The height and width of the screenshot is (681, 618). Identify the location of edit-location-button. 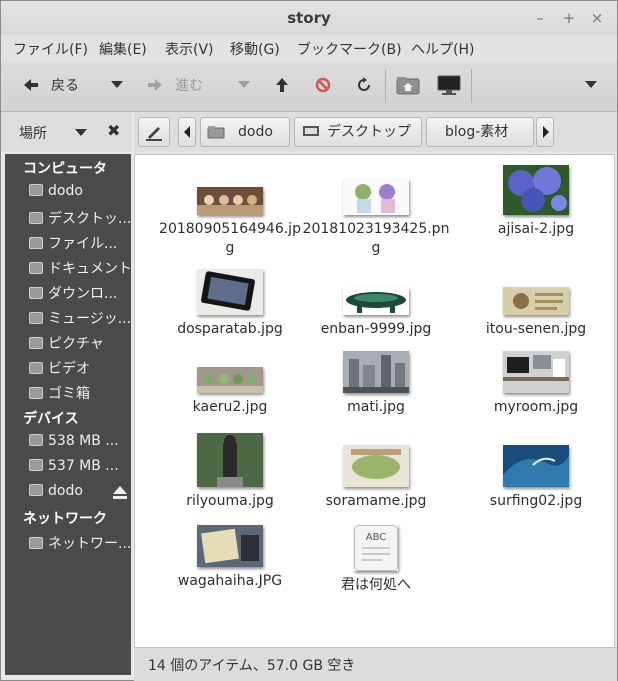
(154, 132).